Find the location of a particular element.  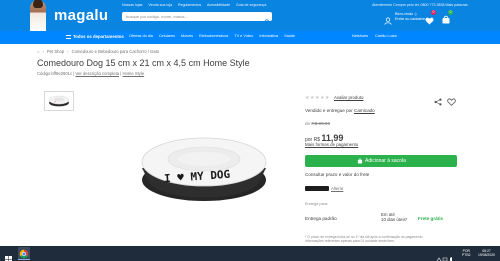

cep-redacted is located at coordinates (317, 188).